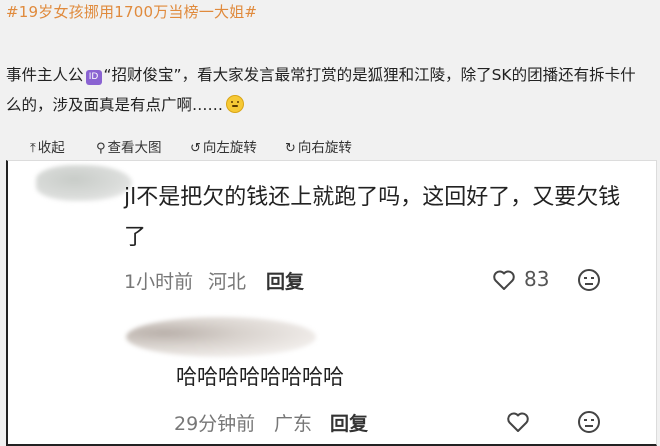 The height and width of the screenshot is (446, 660). I want to click on hashtag-title: #19岁女孩挪用1700万当榜一大姐#, so click(131, 11).